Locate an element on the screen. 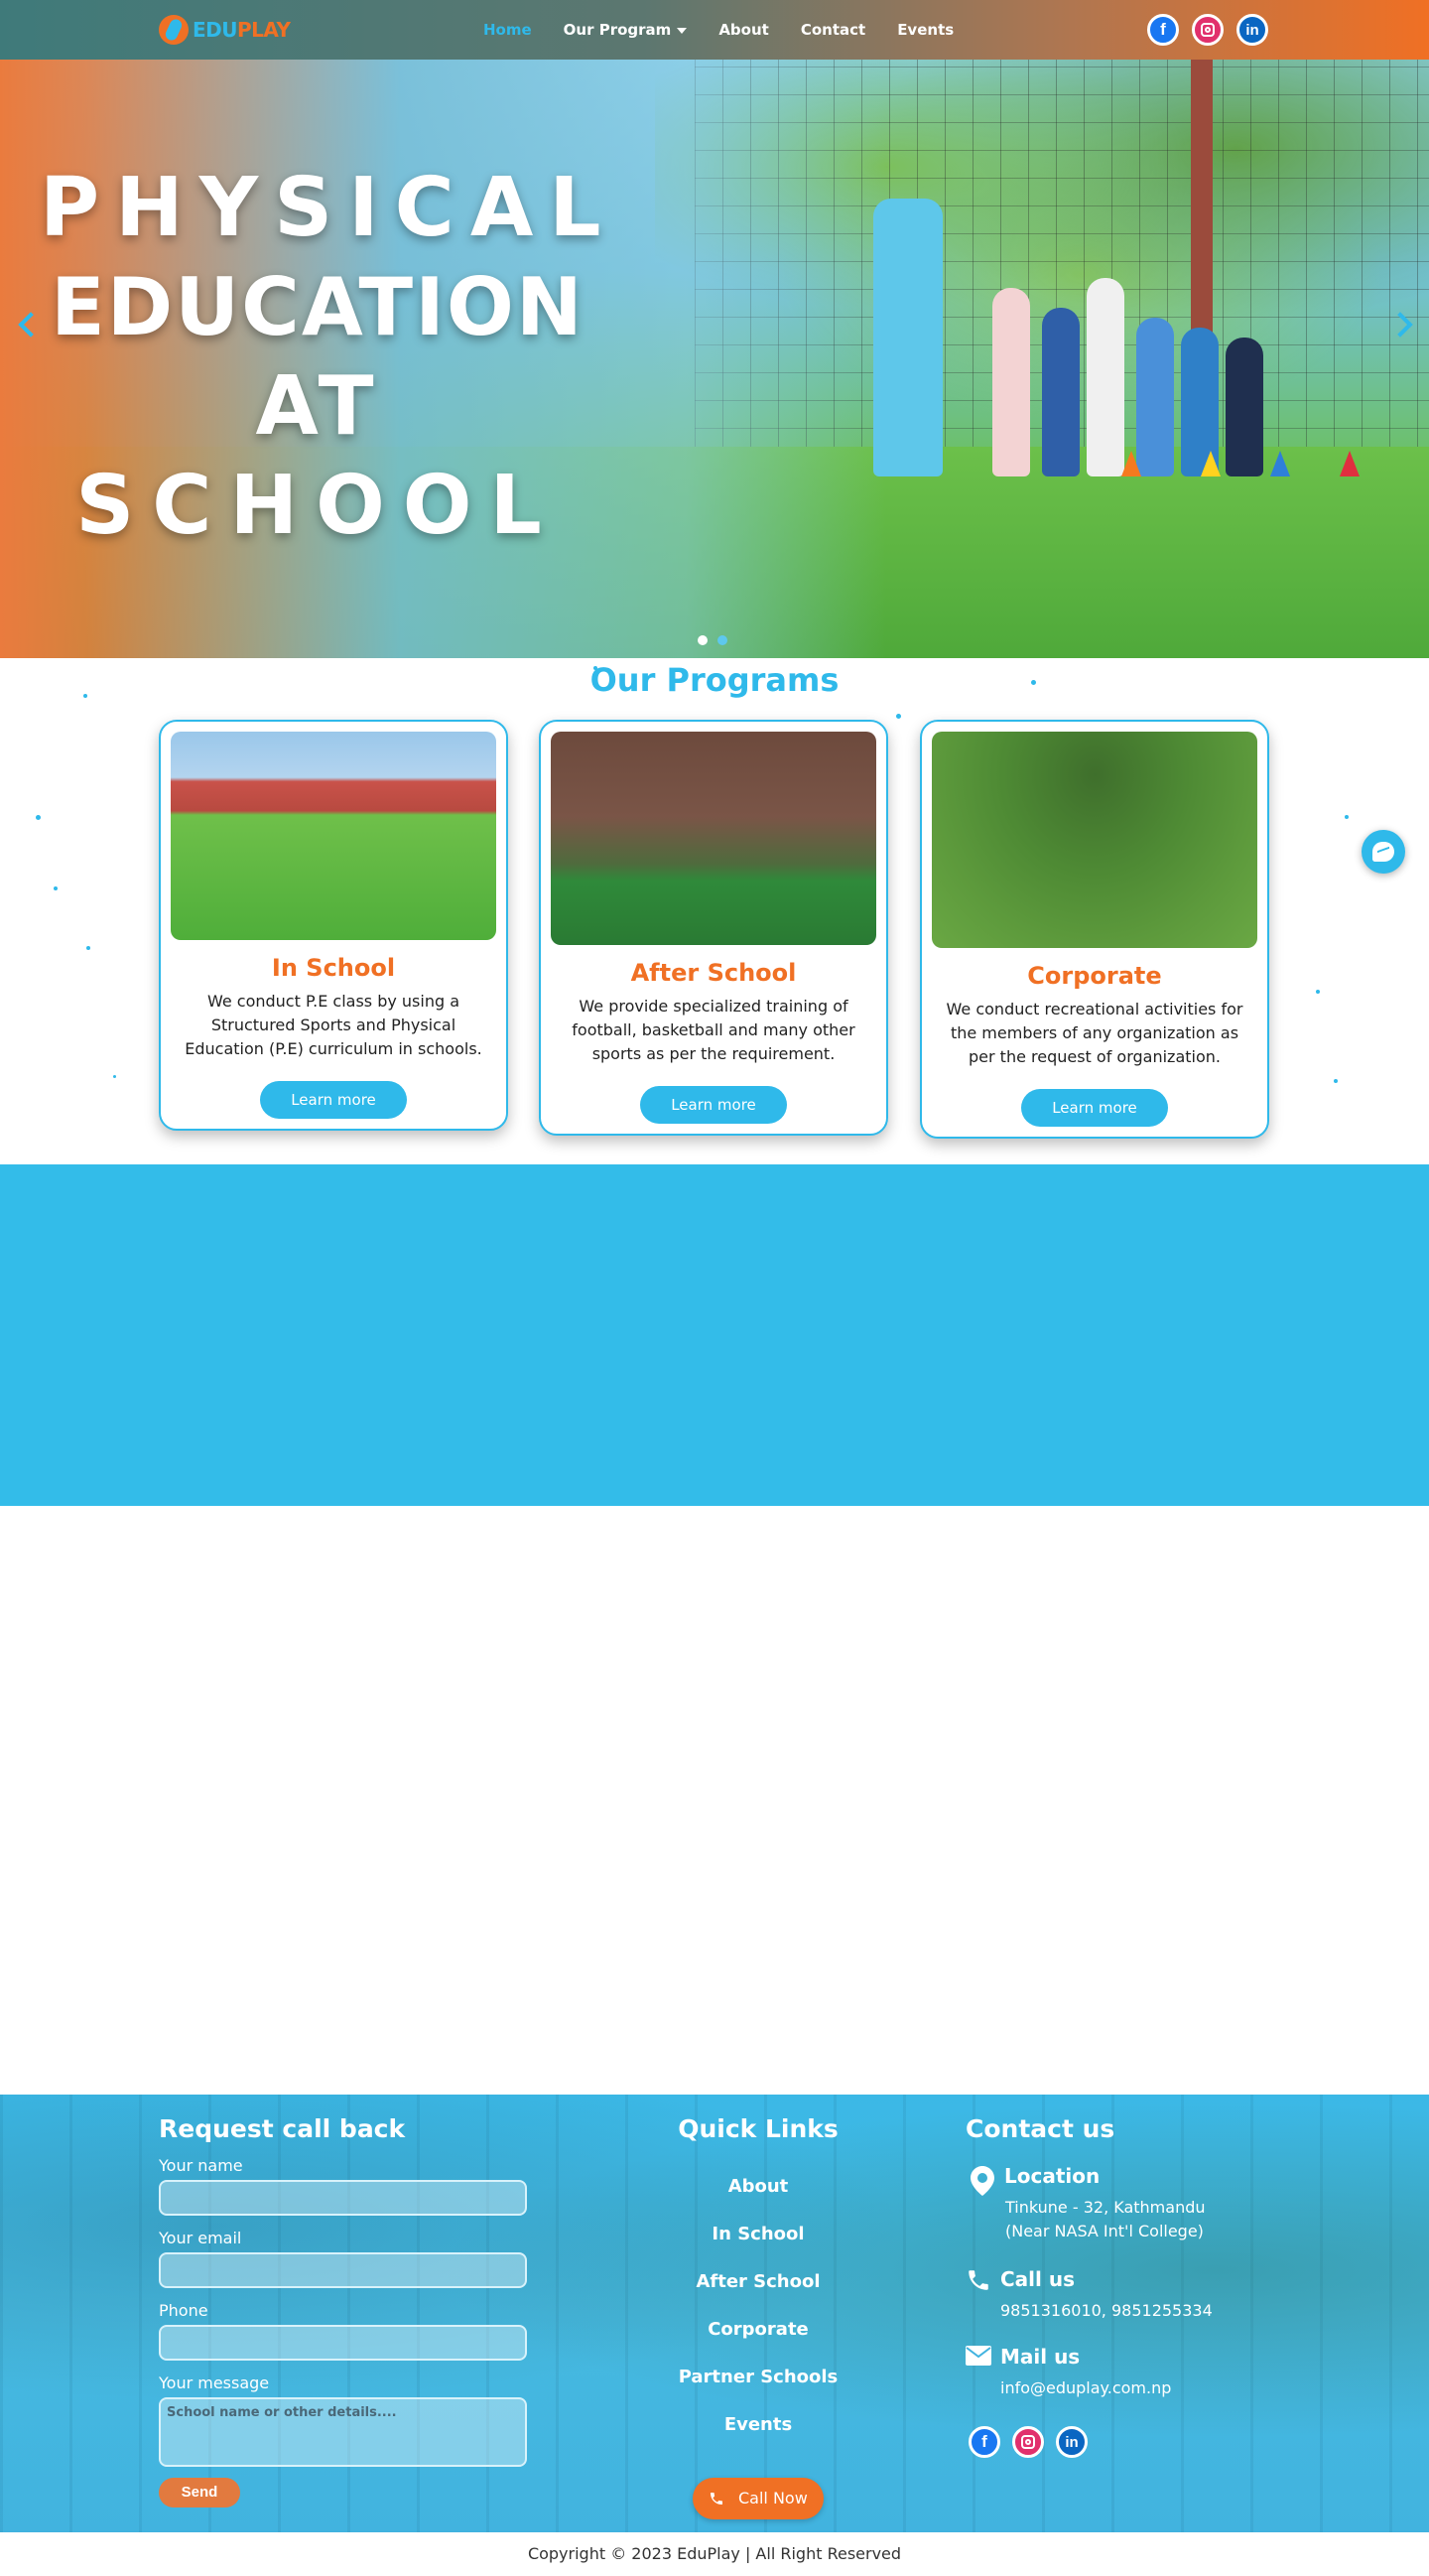 Image resolution: width=1429 pixels, height=2576 pixels. messenger-chat-button is located at coordinates (1383, 852).